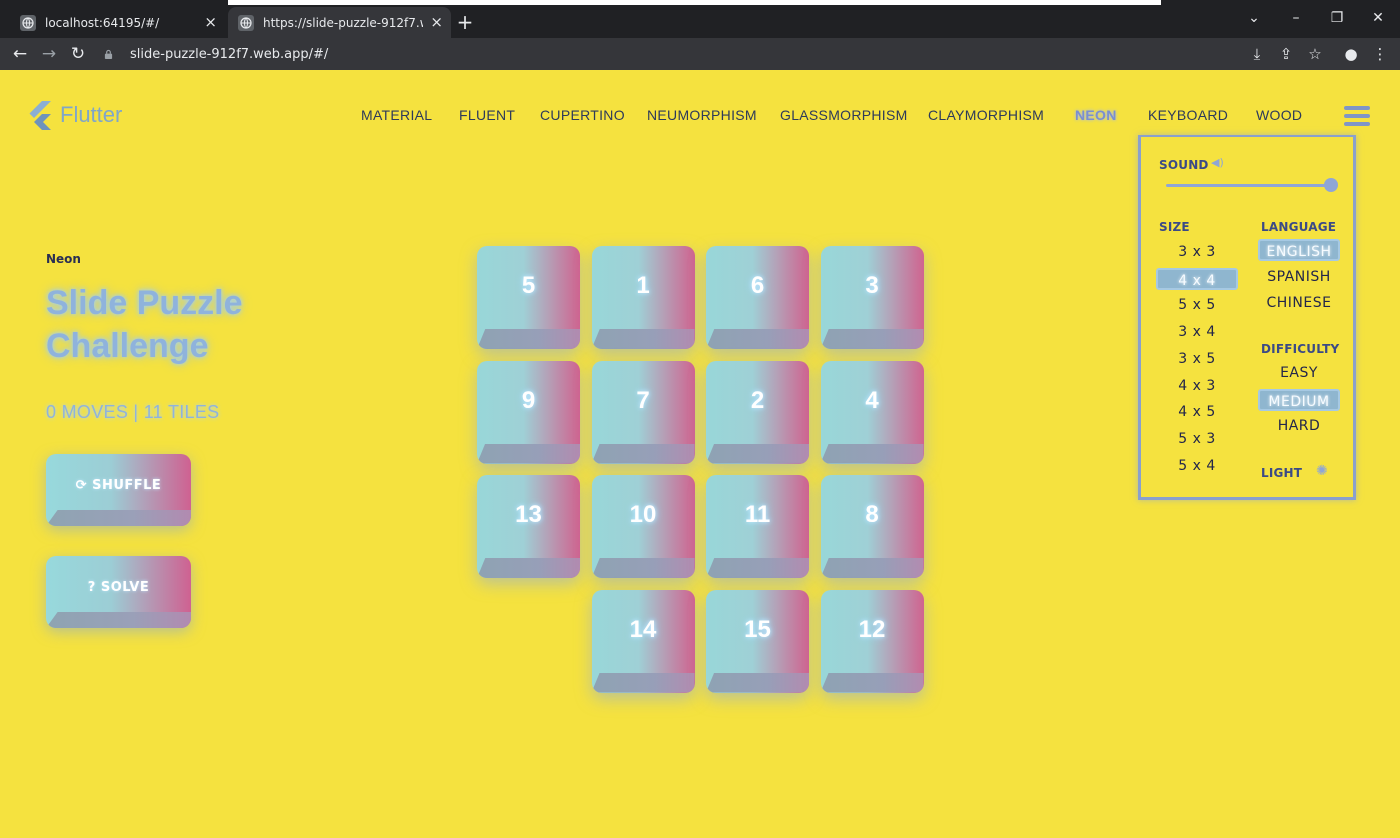 This screenshot has height=838, width=1400. Describe the element at coordinates (1188, 115) in the screenshot. I see `theme-keyboard: KEYBOARD` at that location.